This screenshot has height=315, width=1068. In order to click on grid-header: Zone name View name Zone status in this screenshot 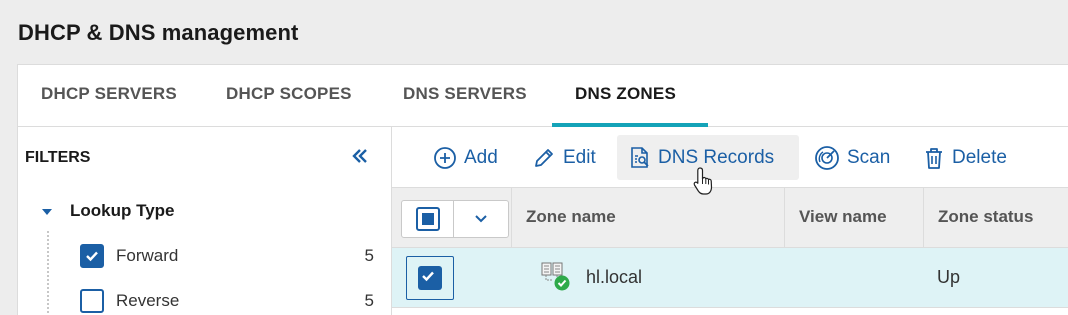, I will do `click(730, 217)`.